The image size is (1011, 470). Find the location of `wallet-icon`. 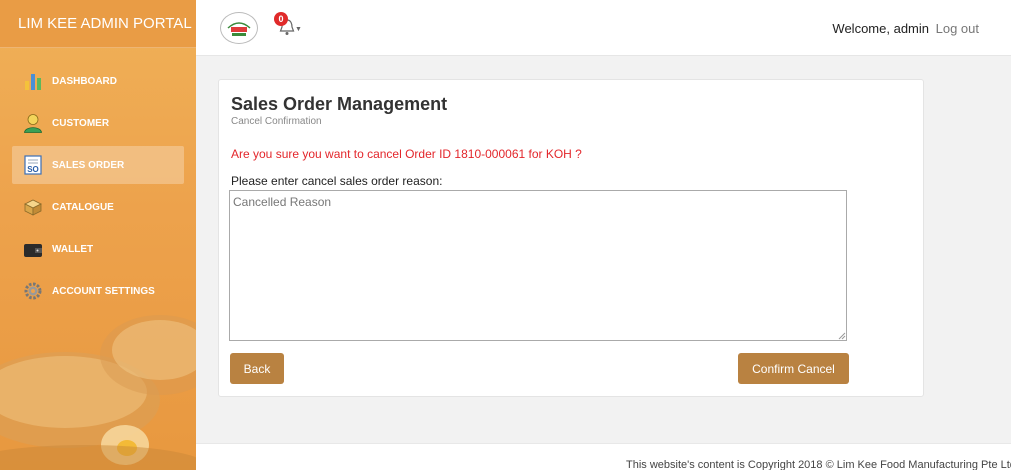

wallet-icon is located at coordinates (33, 249).